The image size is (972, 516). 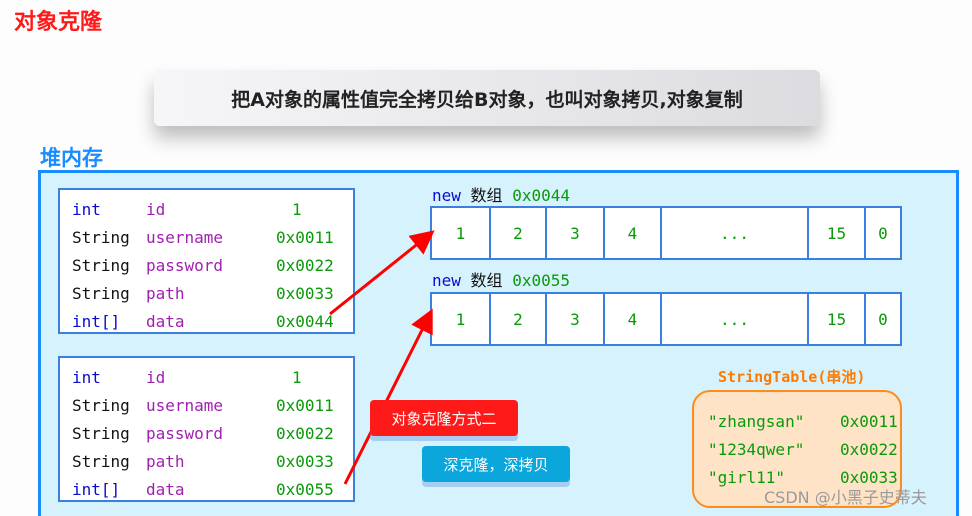 I want to click on string-entry: "zhangsan" 0x0011, so click(x=803, y=421).